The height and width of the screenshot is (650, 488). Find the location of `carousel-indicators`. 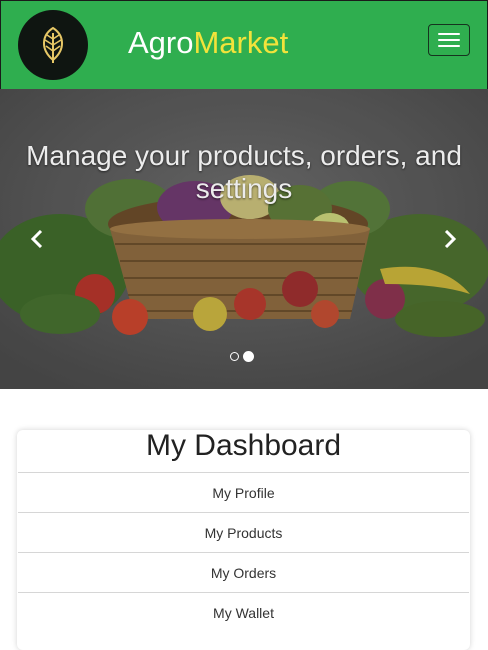

carousel-indicators is located at coordinates (242, 356).